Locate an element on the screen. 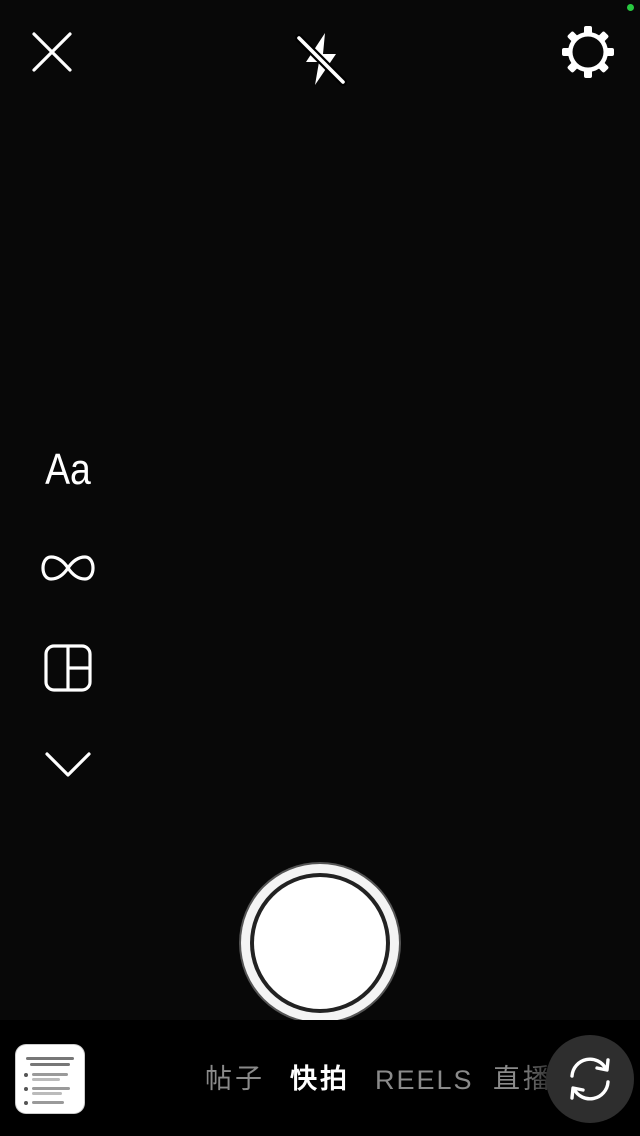  create-mode-button: Aa is located at coordinates (68, 470).